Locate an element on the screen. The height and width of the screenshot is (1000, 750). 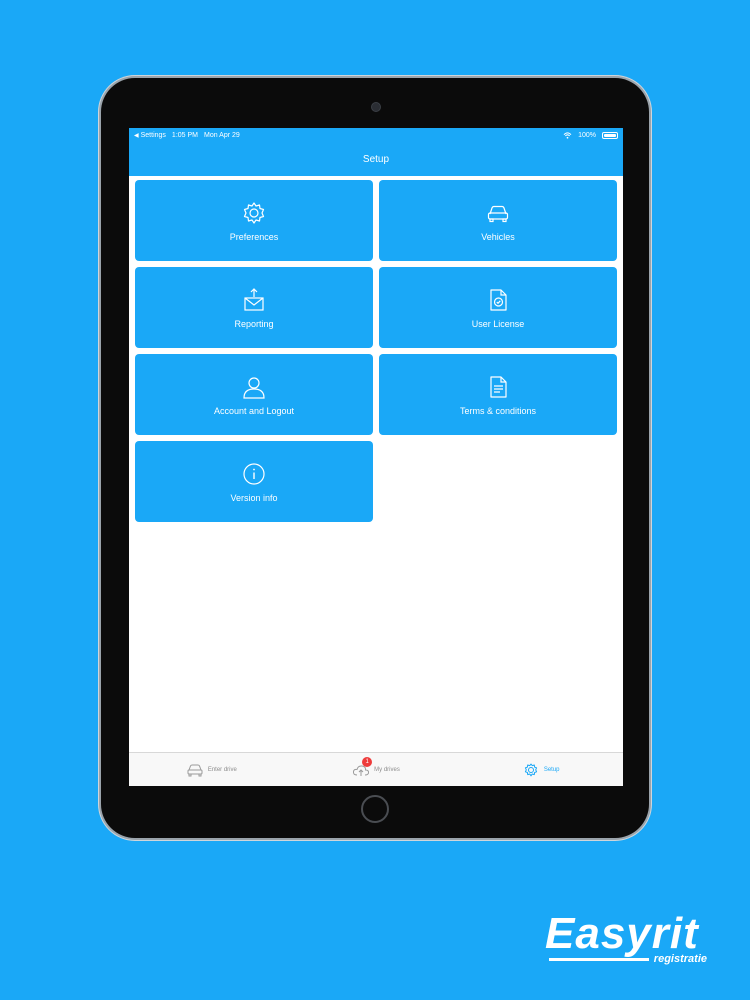
tab-my-drives-label: My drives is located at coordinates (387, 769).